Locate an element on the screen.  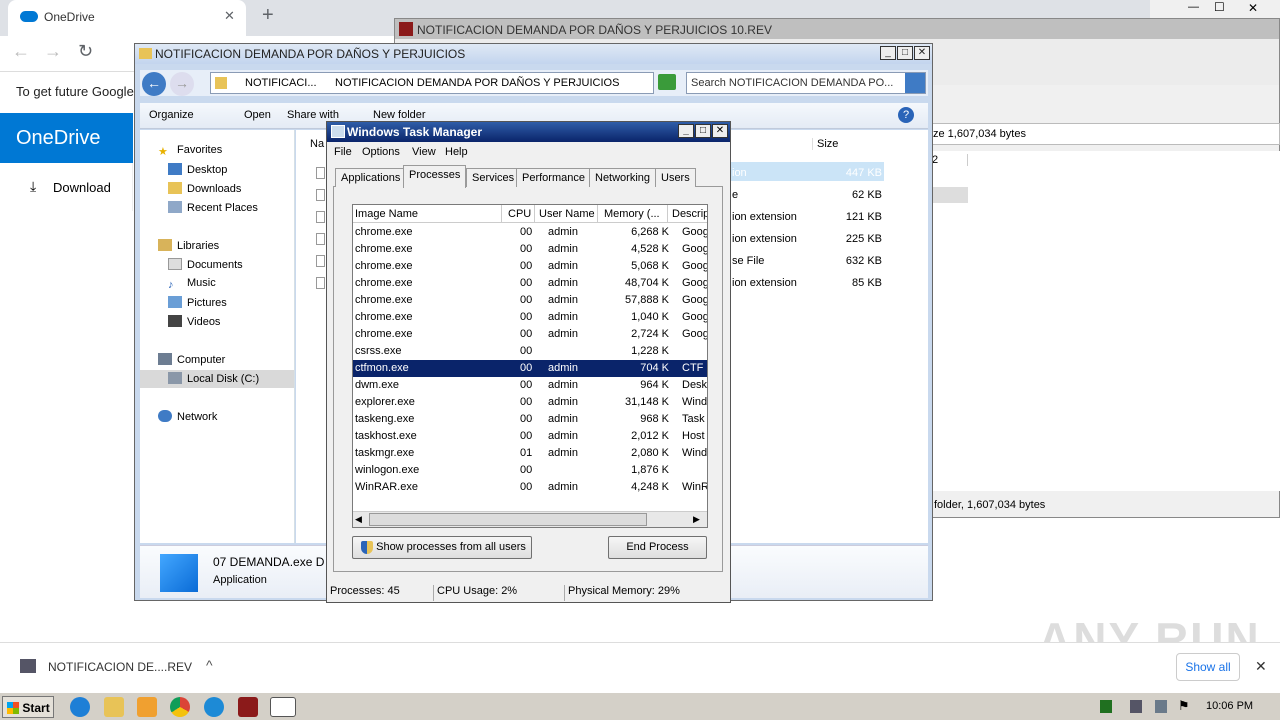
scroll-thumb is located at coordinates (508, 519).